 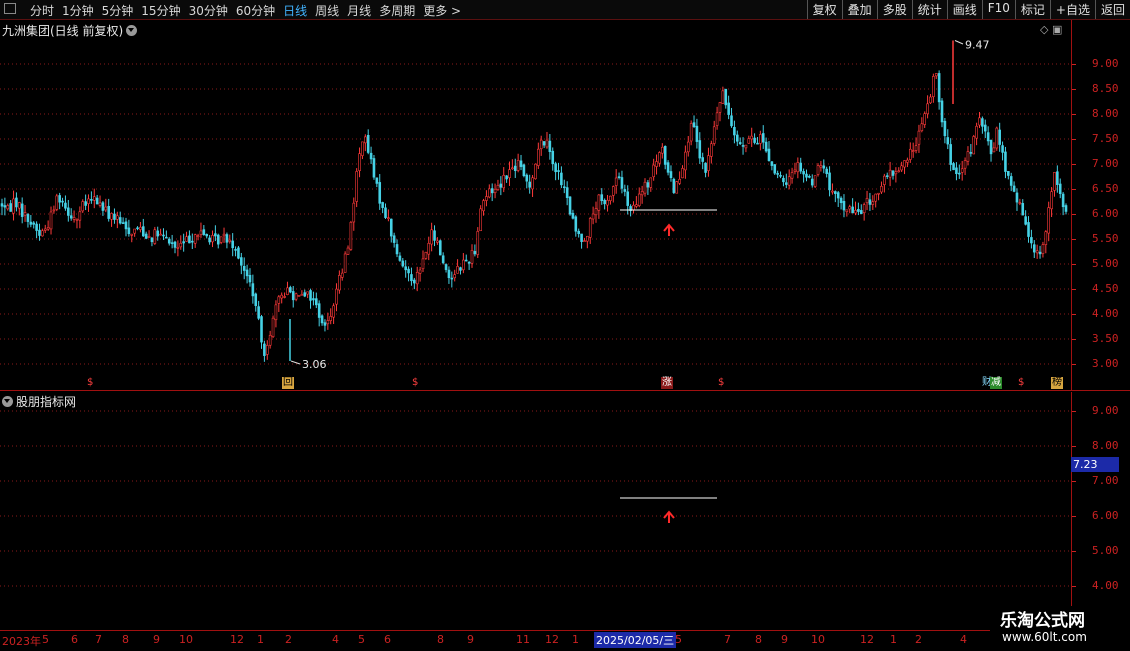 I want to click on indicator-name: 股朋指标网, so click(x=46, y=402).